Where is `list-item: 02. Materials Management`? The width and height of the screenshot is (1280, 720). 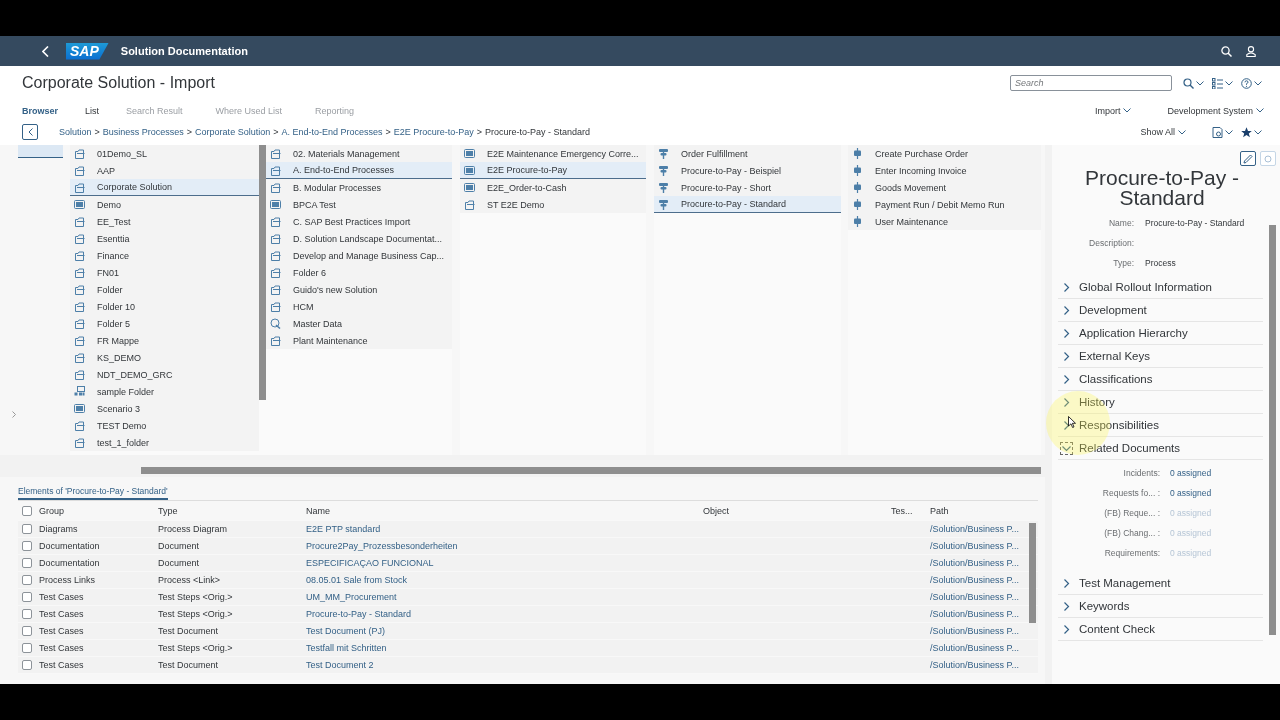
list-item: 02. Materials Management is located at coordinates (359, 153).